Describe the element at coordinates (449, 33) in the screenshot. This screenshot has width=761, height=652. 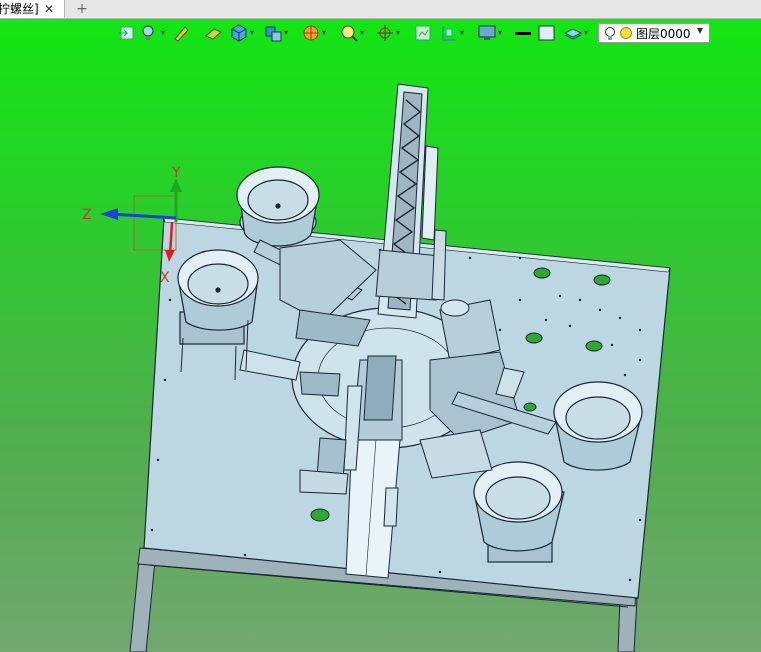
I see `align-icon` at that location.